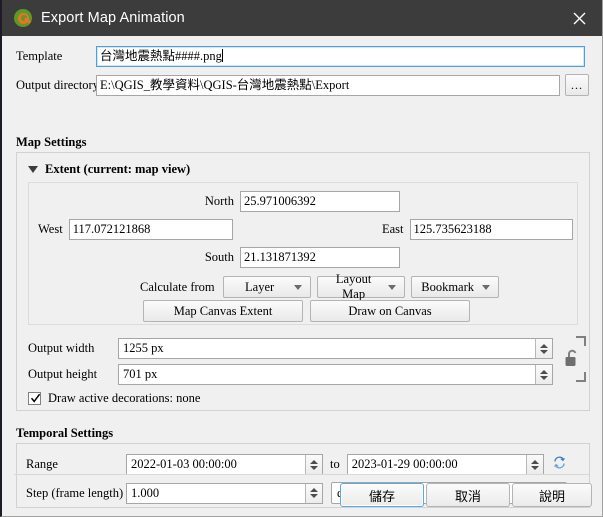 The width and height of the screenshot is (603, 517). I want to click on output-width-row: Output width 1255 px, so click(290, 348).